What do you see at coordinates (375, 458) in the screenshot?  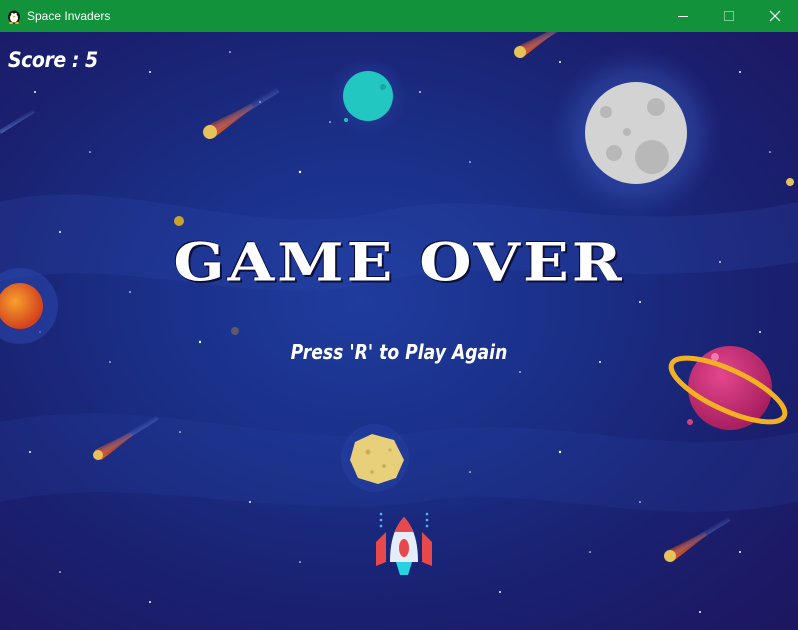 I see `asteroid` at bounding box center [375, 458].